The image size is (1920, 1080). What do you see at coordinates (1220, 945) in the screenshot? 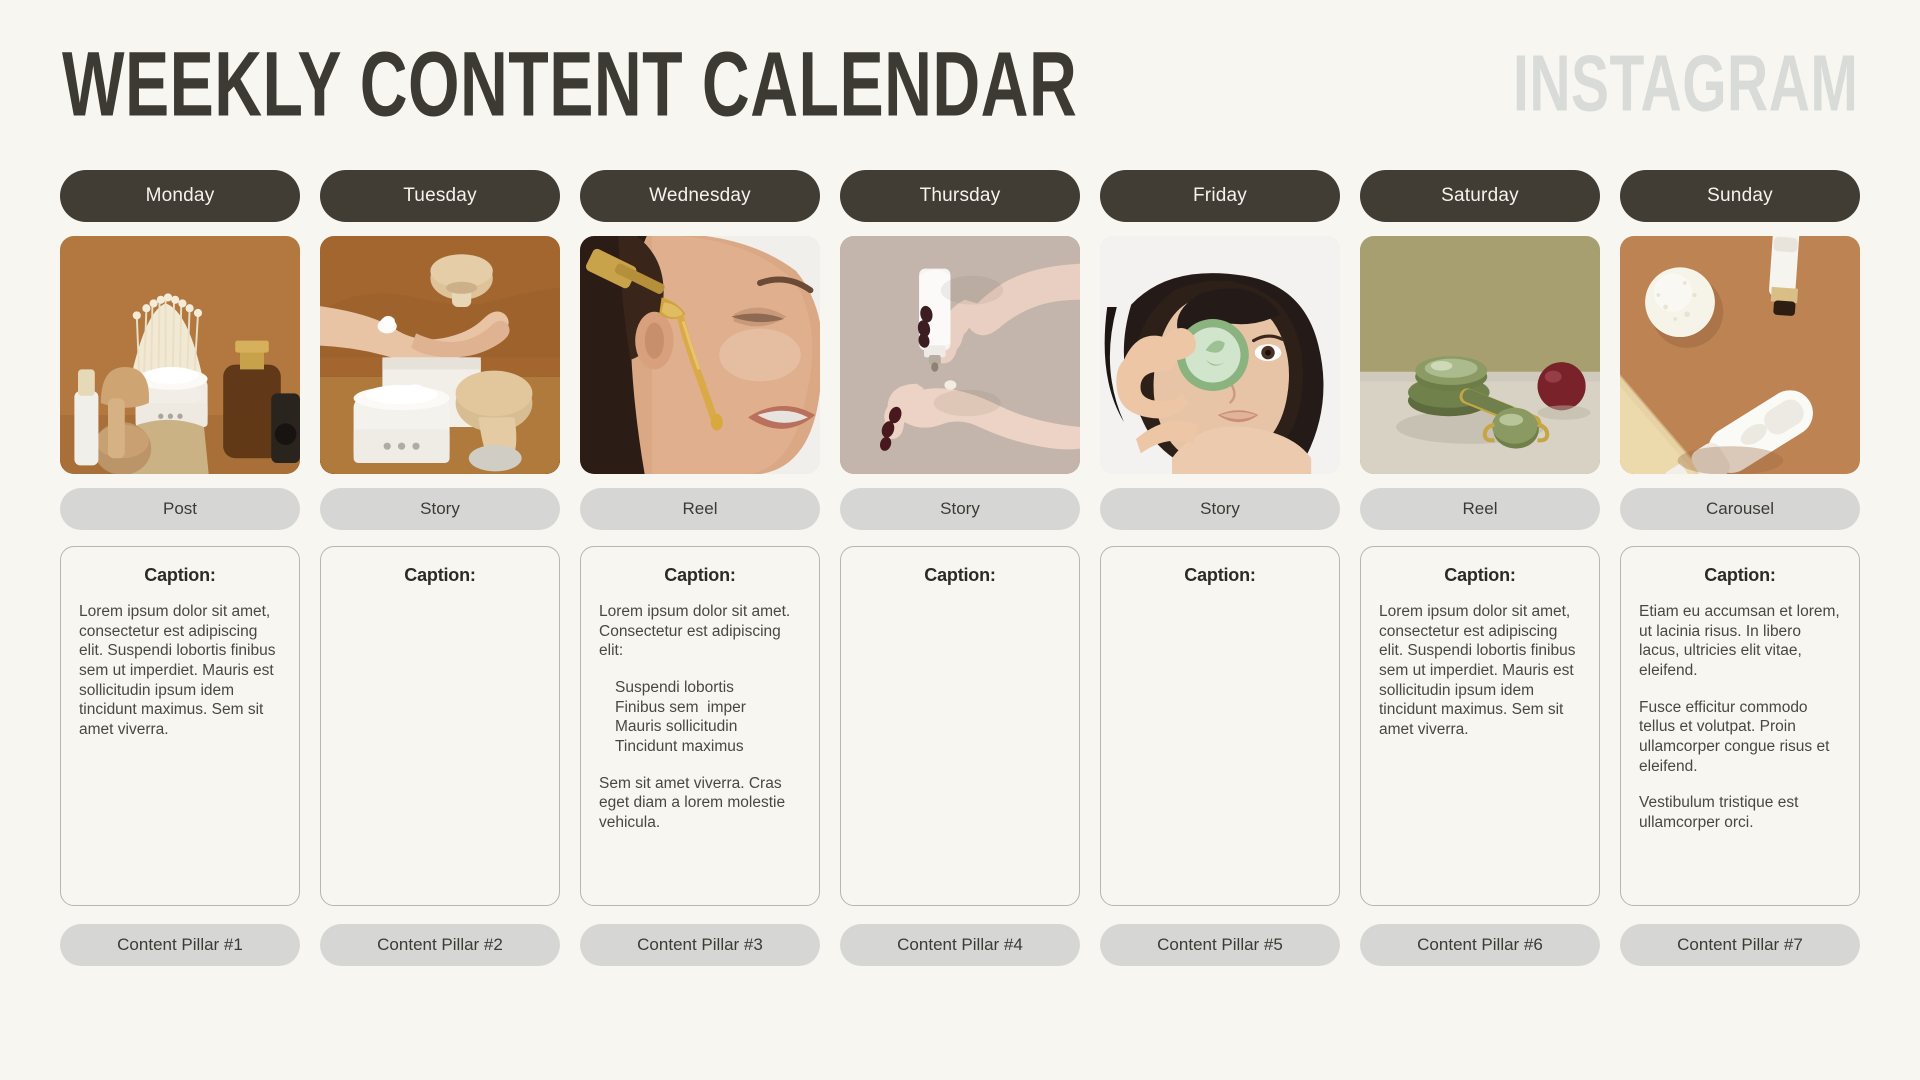
I see `content-pillar-badge: Content Pillar #5` at bounding box center [1220, 945].